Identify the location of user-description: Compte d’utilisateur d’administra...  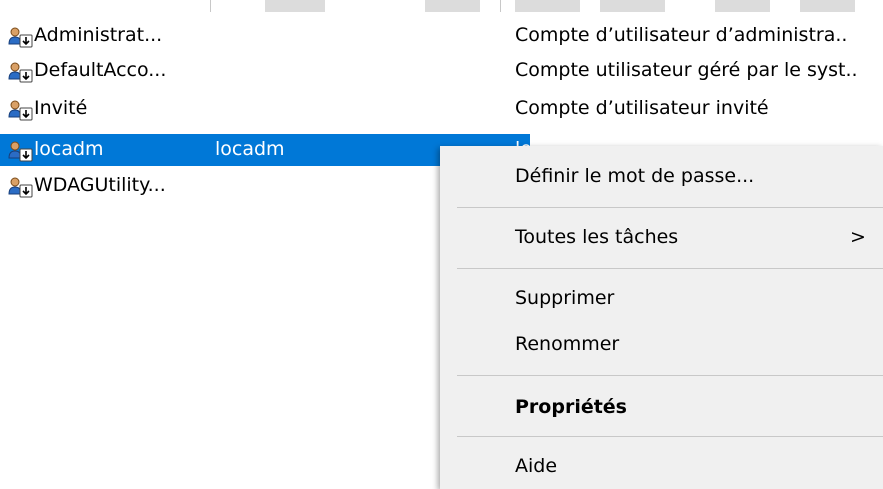
(681, 35).